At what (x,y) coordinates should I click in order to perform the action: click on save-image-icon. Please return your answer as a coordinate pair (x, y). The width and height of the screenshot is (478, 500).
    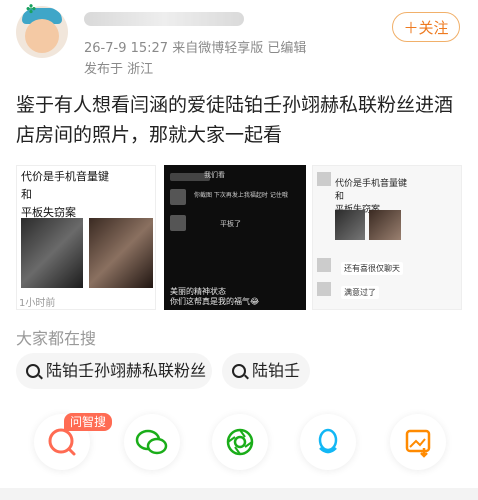
    Looking at the image, I should click on (418, 443).